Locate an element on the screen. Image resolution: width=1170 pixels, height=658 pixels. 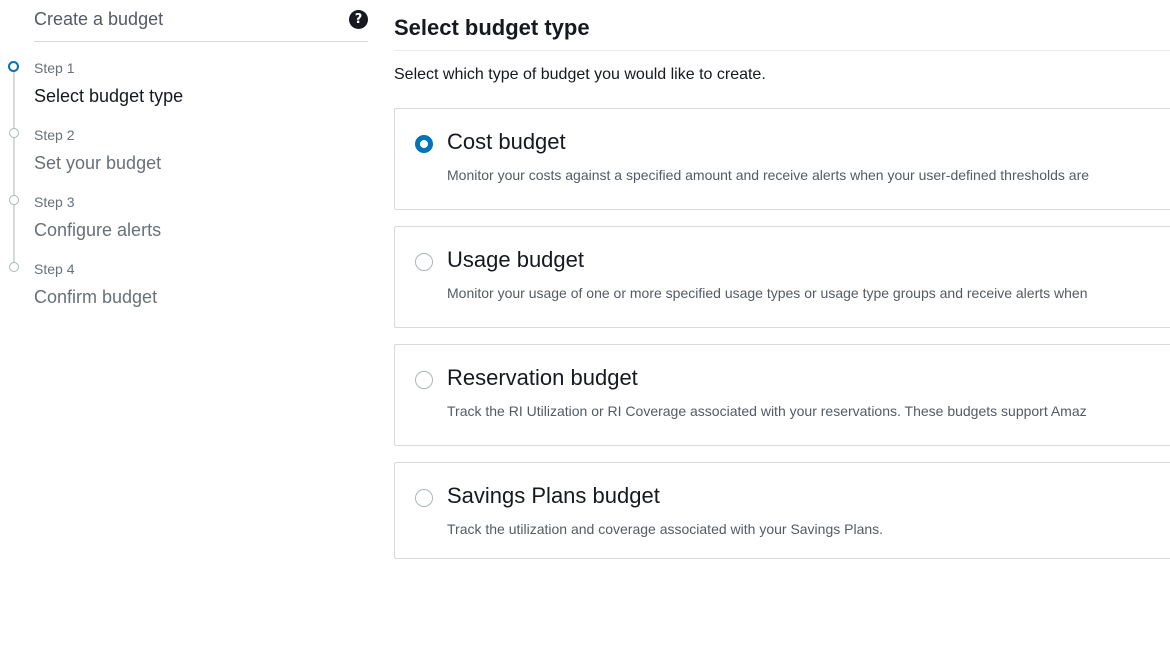
step-label: Select budget type is located at coordinates (109, 96).